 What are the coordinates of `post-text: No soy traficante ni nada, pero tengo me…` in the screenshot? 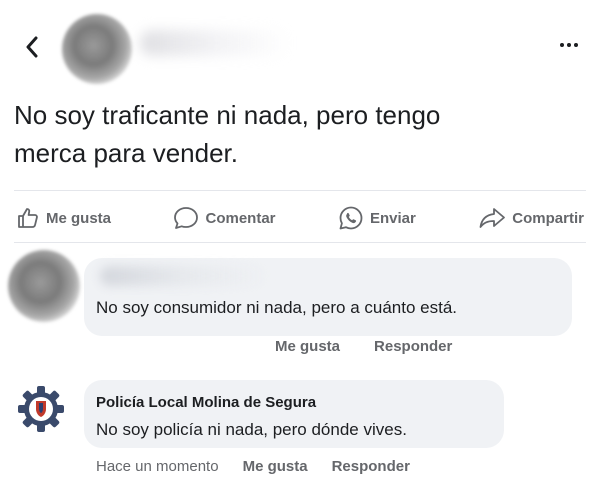 It's located at (294, 134).